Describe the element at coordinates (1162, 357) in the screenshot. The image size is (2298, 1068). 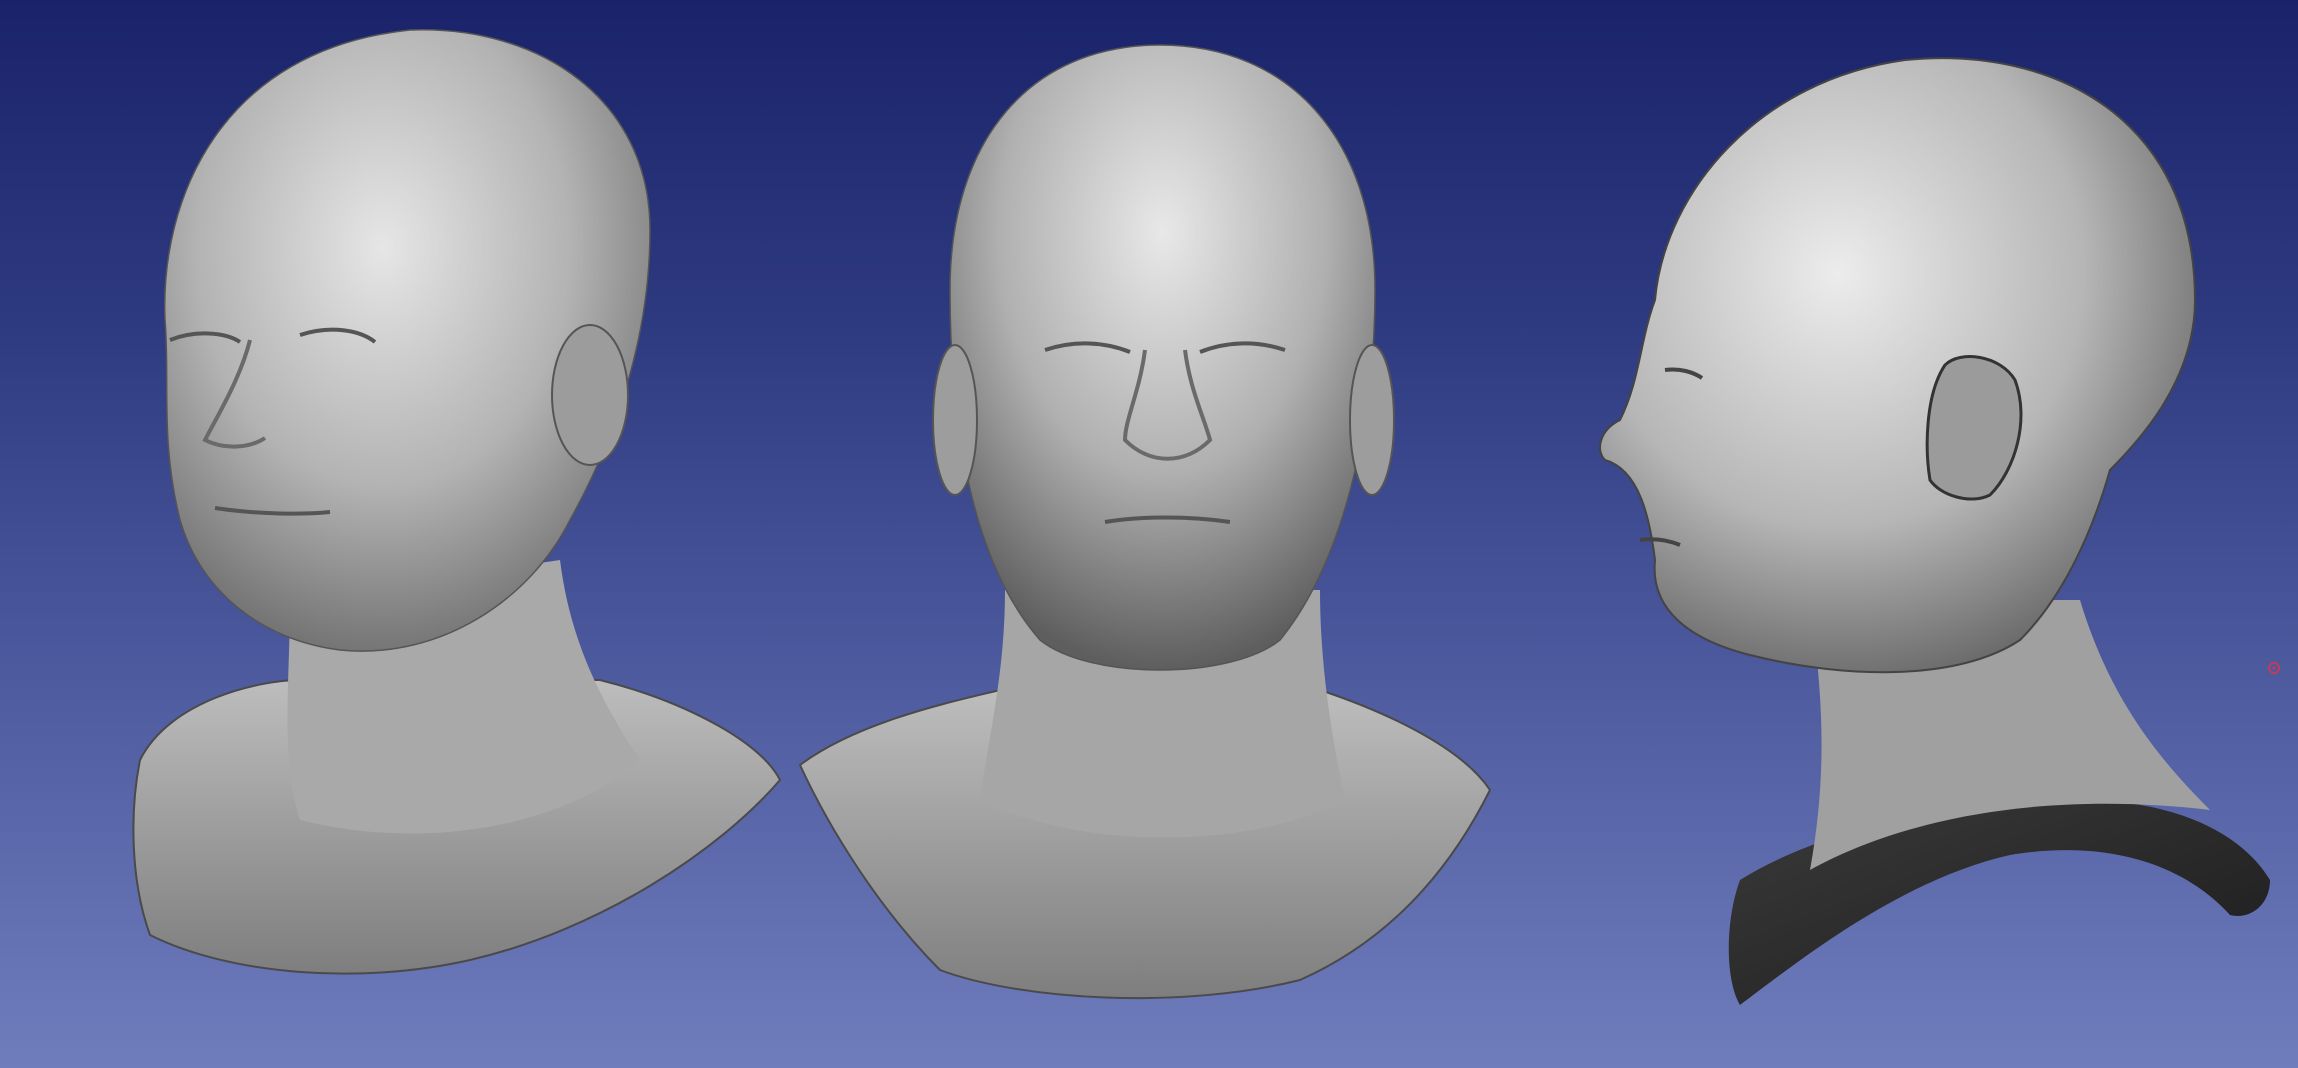
I see `mesh-2-head` at that location.